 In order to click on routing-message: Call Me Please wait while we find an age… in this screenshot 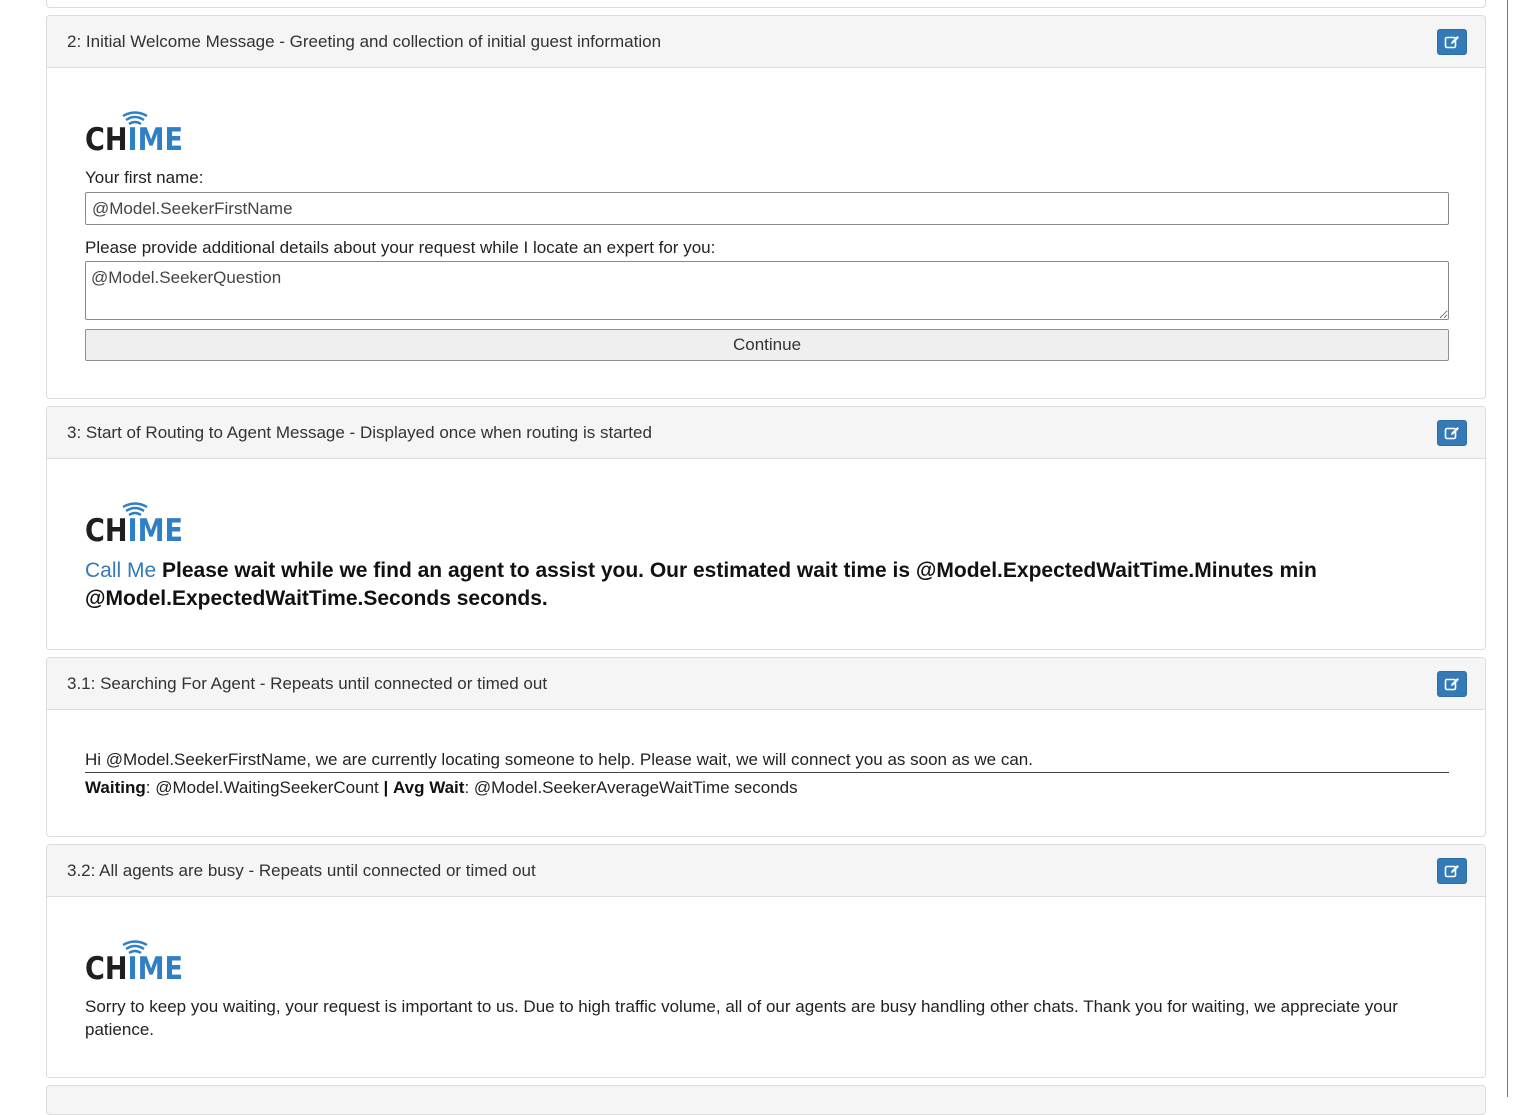, I will do `click(735, 585)`.